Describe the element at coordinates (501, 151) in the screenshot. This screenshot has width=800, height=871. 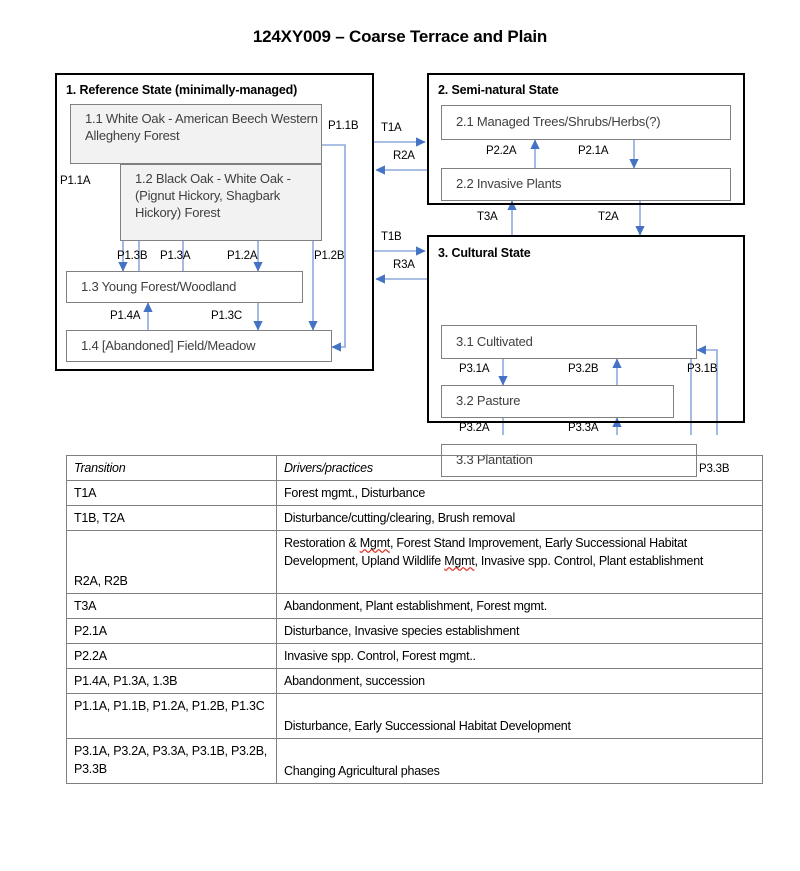
I see `arrow-label-p2-2a: P2.2A` at that location.